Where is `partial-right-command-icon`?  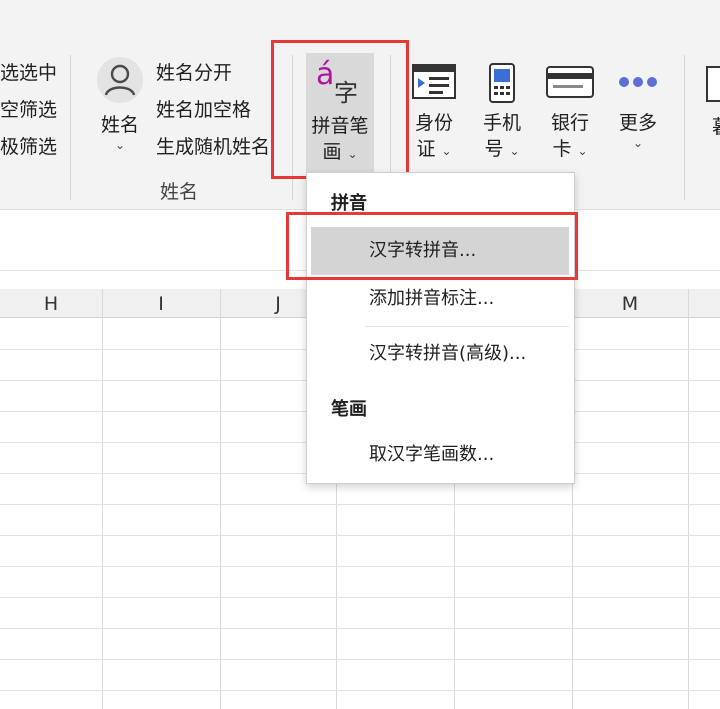 partial-right-command-icon is located at coordinates (713, 84).